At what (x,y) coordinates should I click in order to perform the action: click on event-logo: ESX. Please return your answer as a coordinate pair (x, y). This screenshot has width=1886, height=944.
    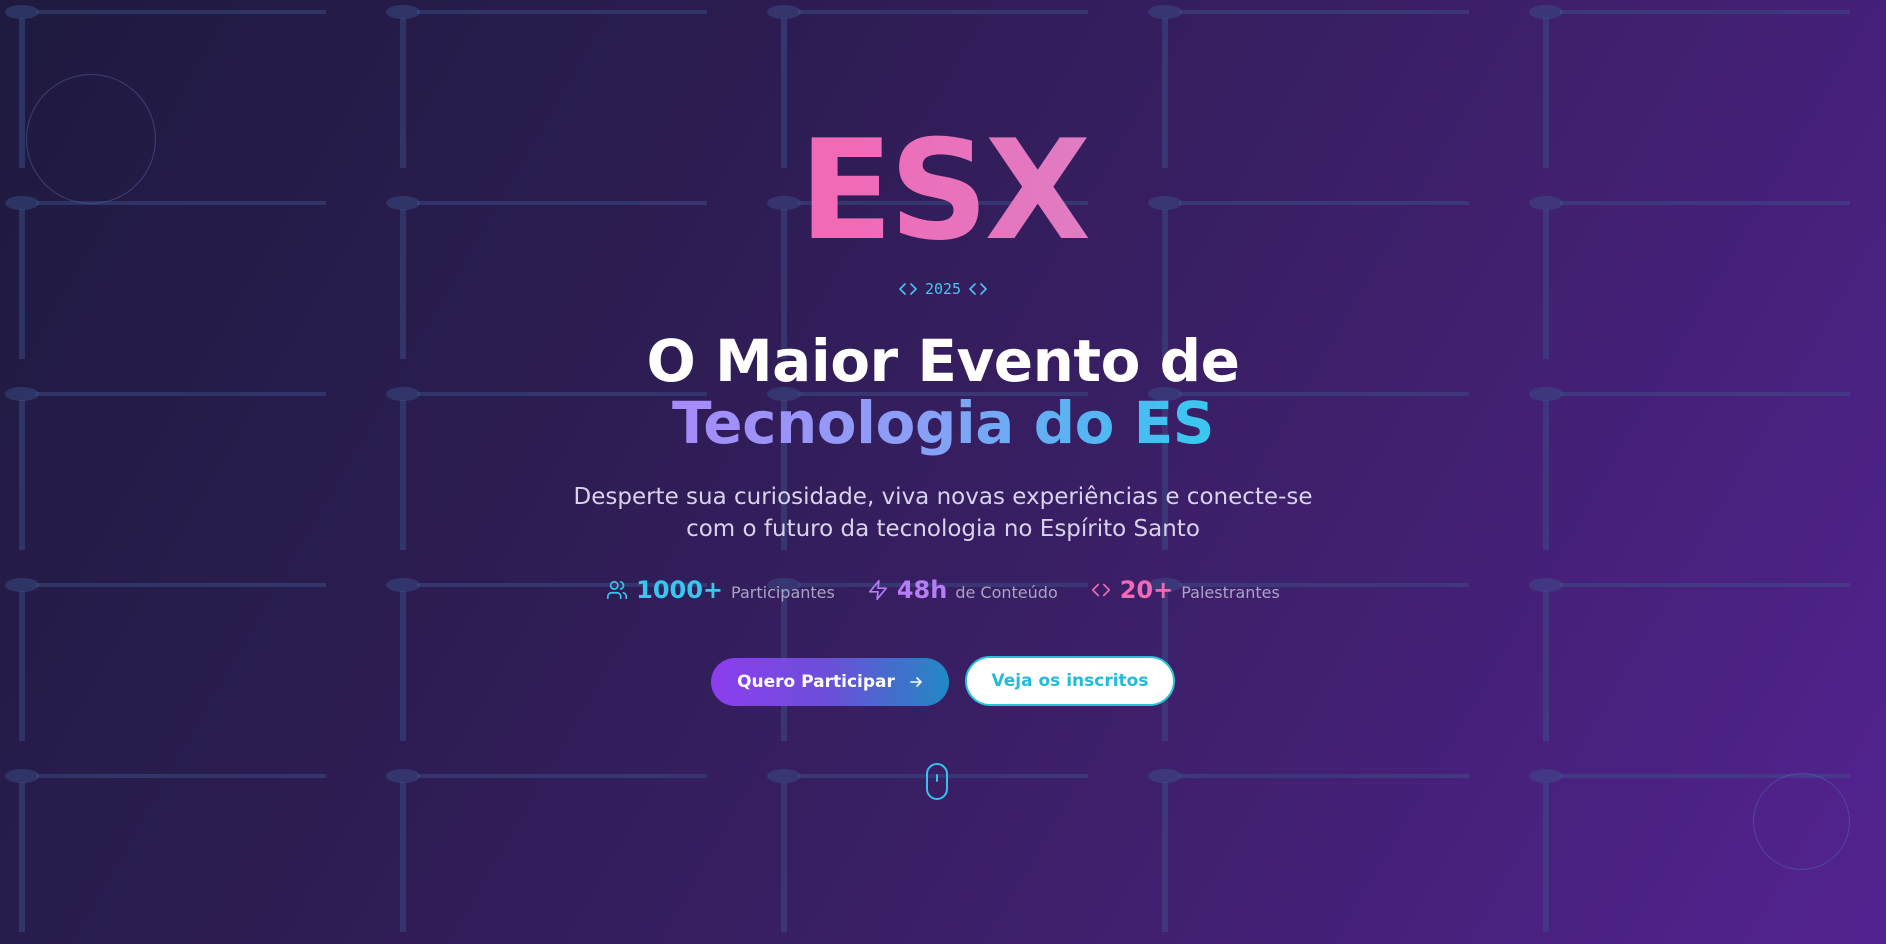
    Looking at the image, I should click on (943, 191).